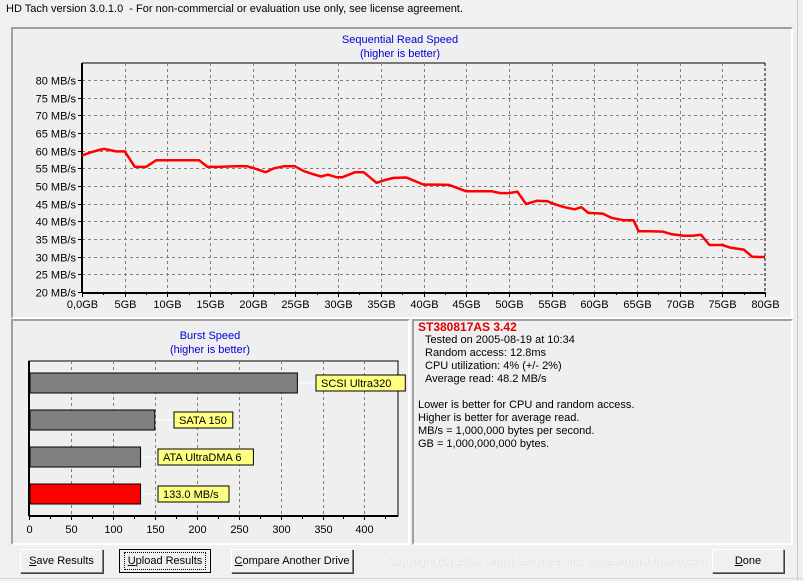 This screenshot has width=803, height=581. Describe the element at coordinates (680, 305) in the screenshot. I see `x-tick-label: 70GB` at that location.